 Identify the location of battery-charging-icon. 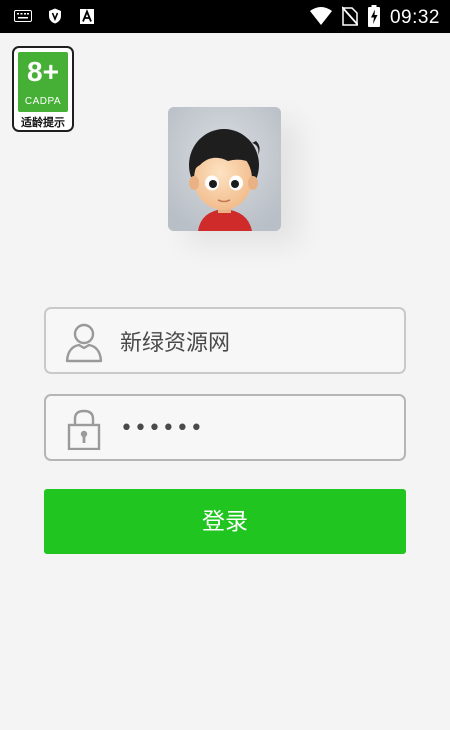
(373, 18).